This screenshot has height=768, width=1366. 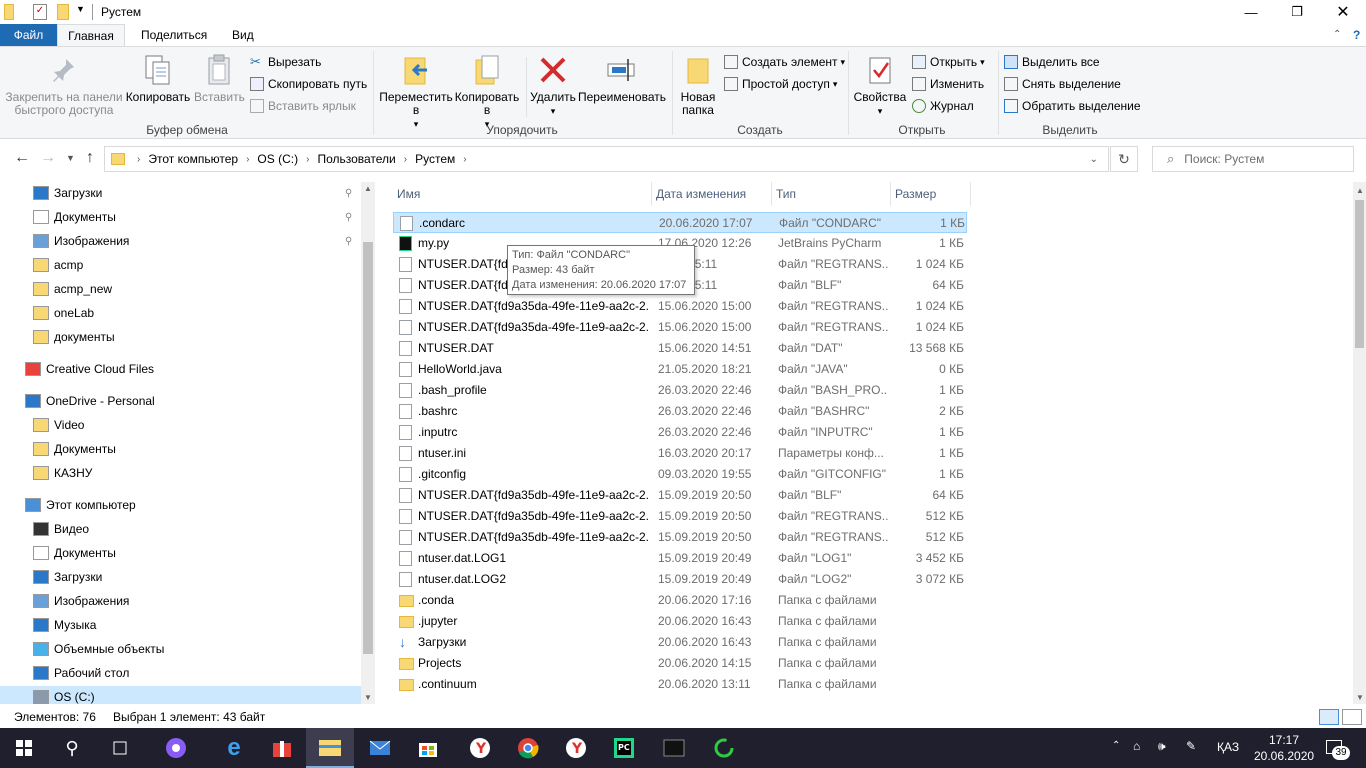 What do you see at coordinates (193, 159) in the screenshot?
I see `breadcrumb-this-pc: Этот компьютер` at bounding box center [193, 159].